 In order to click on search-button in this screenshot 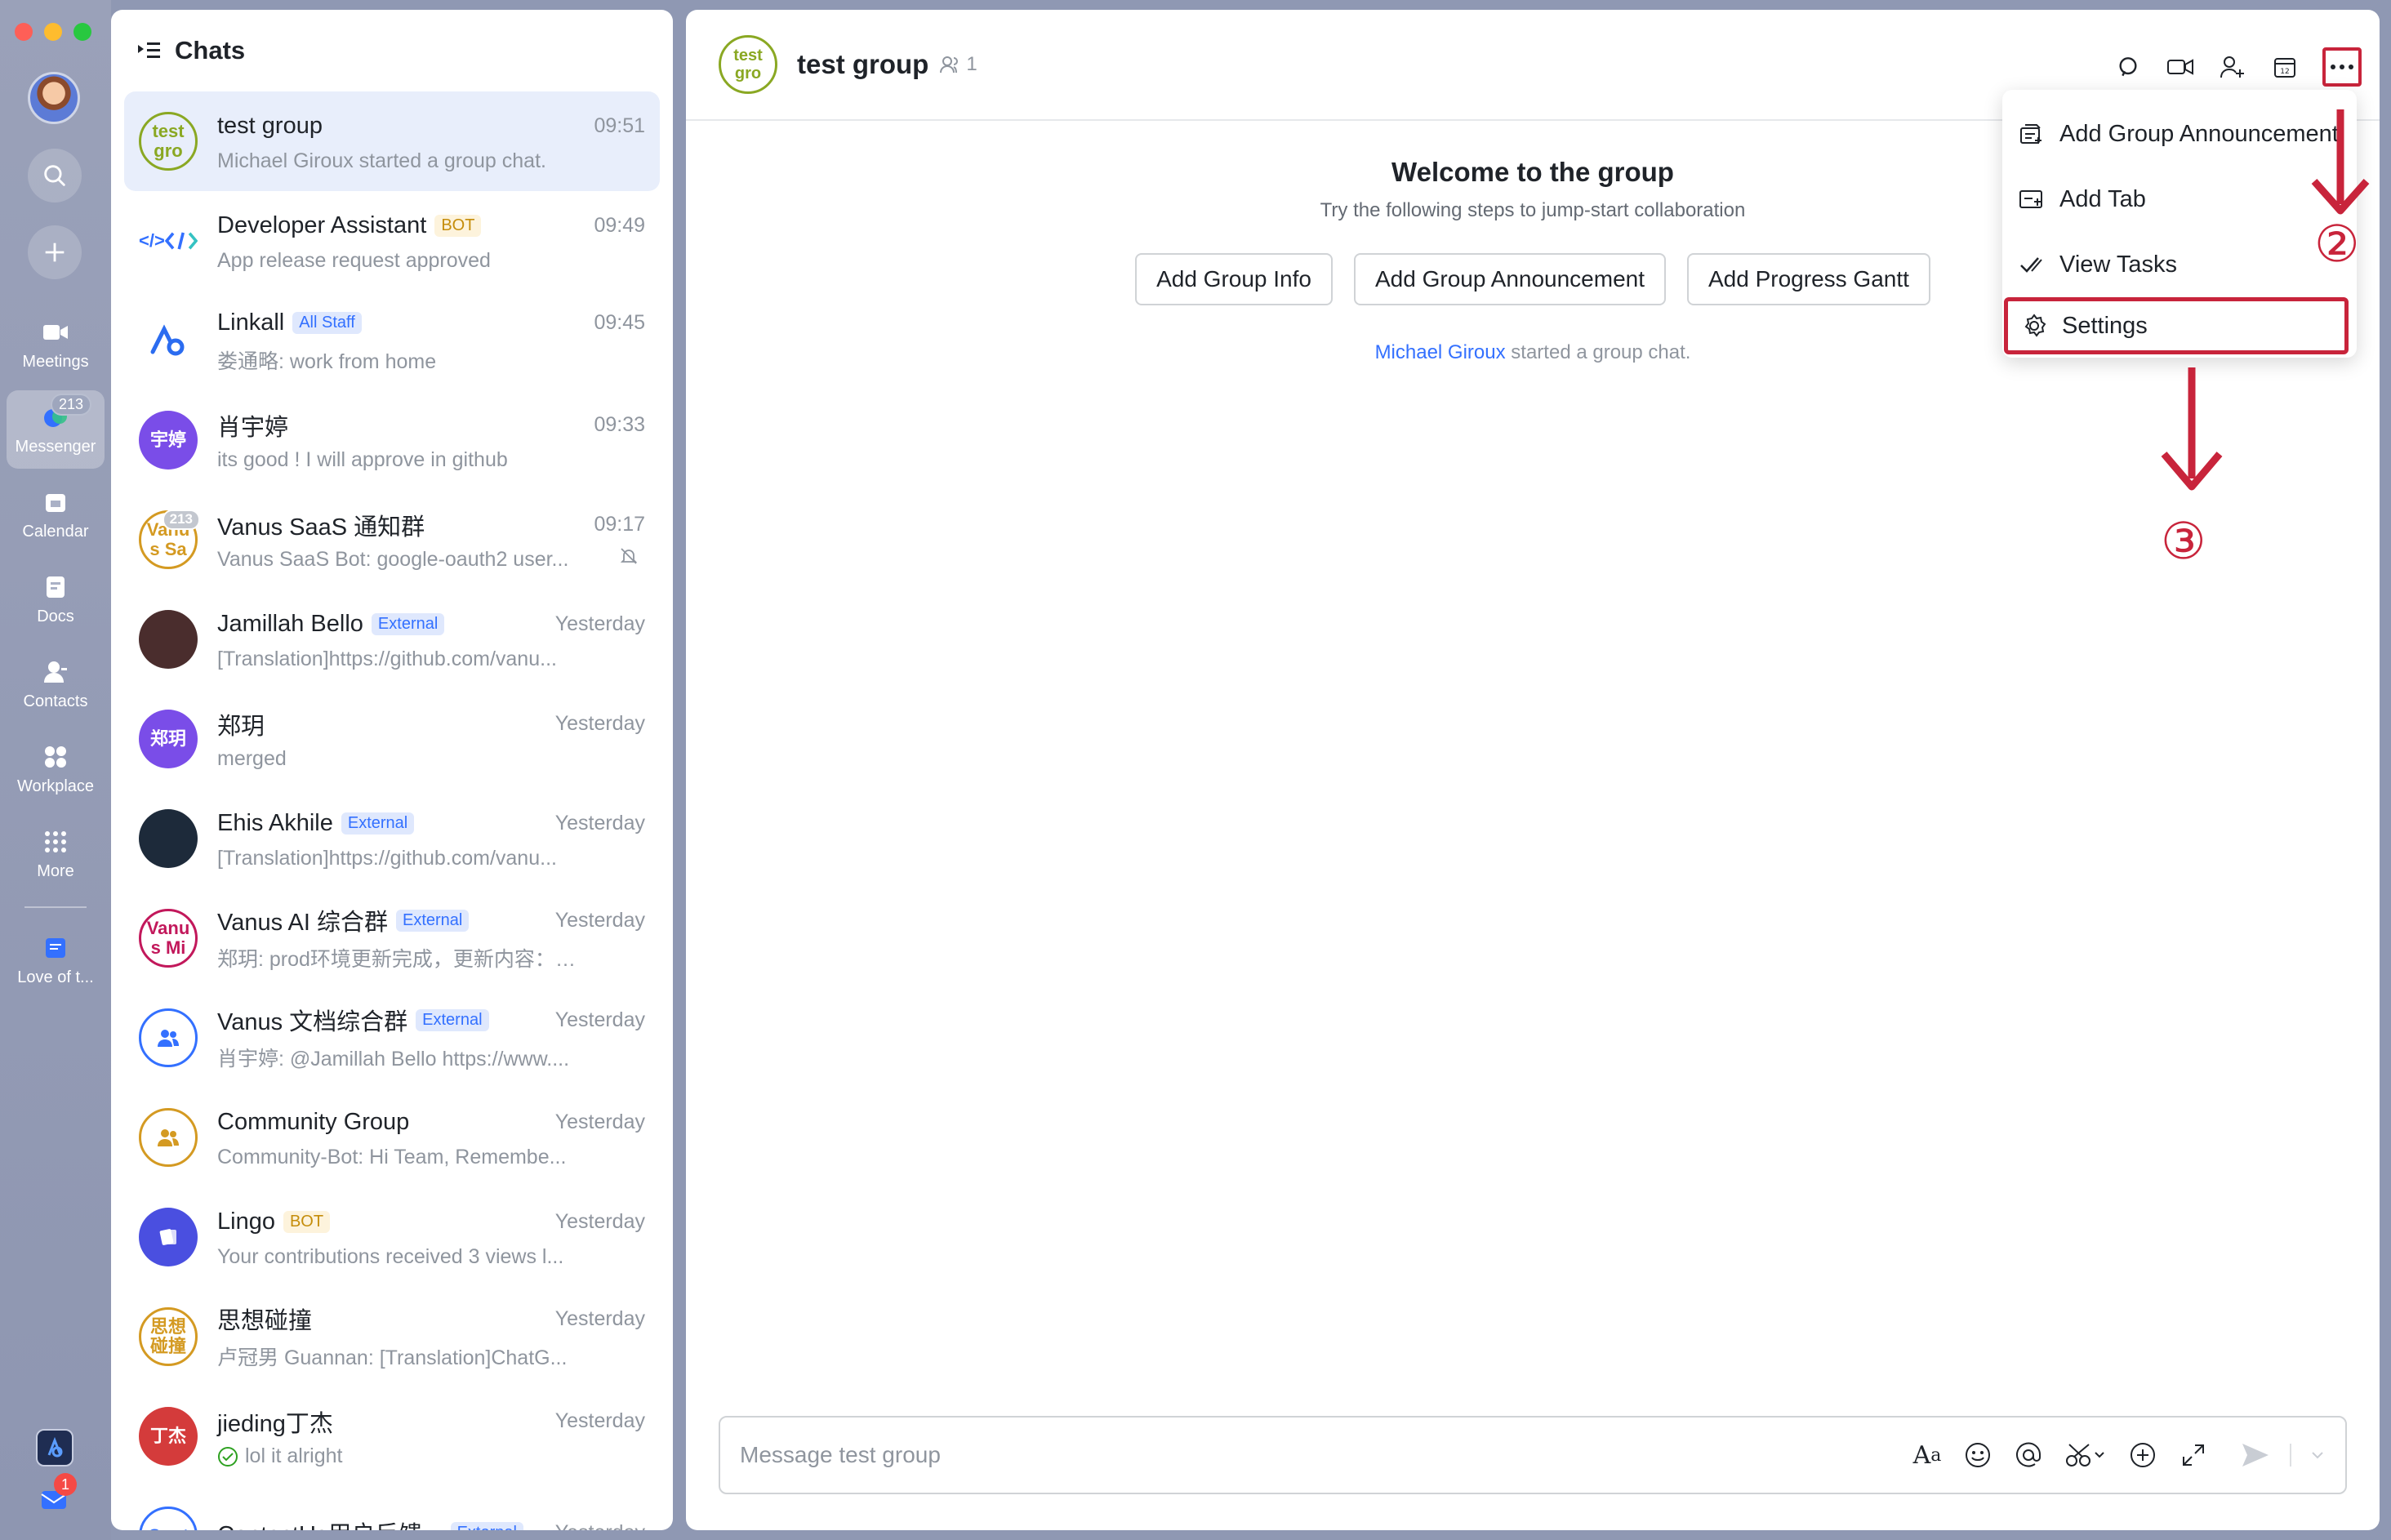, I will do `click(55, 176)`.